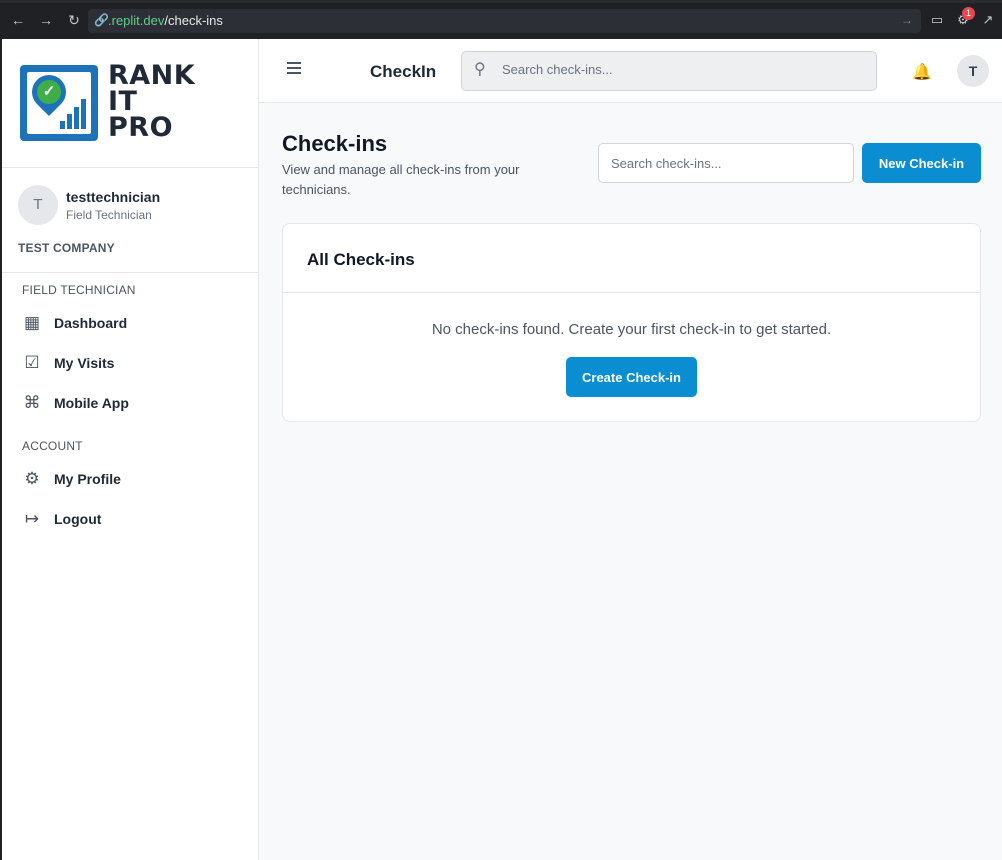  I want to click on sidebar-item-logout: ↦ Logout, so click(131, 519).